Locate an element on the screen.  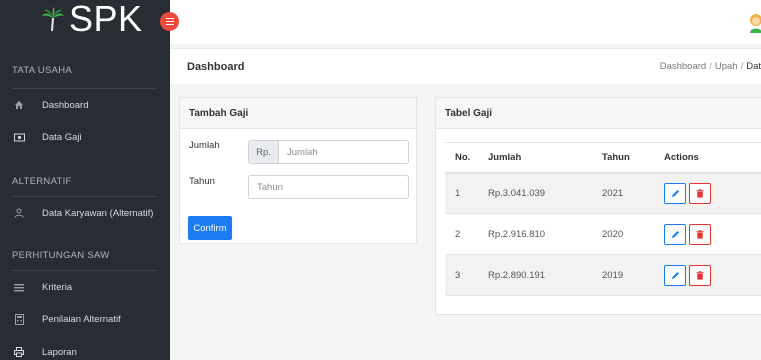
sidebar-item-label: Dashboard is located at coordinates (65, 105).